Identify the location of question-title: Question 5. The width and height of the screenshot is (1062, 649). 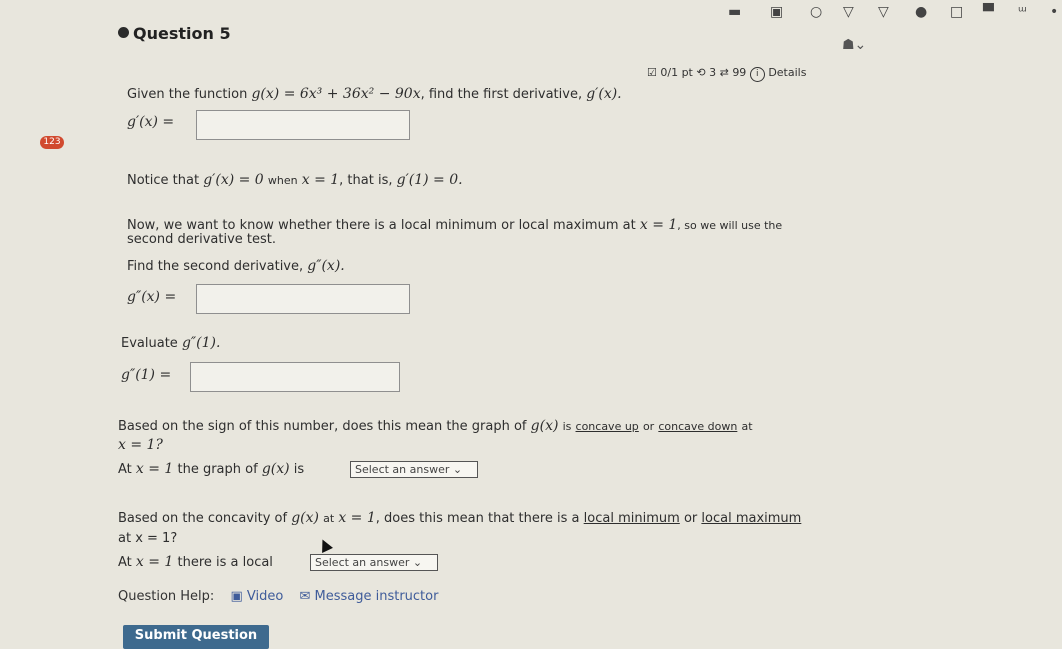
(182, 33).